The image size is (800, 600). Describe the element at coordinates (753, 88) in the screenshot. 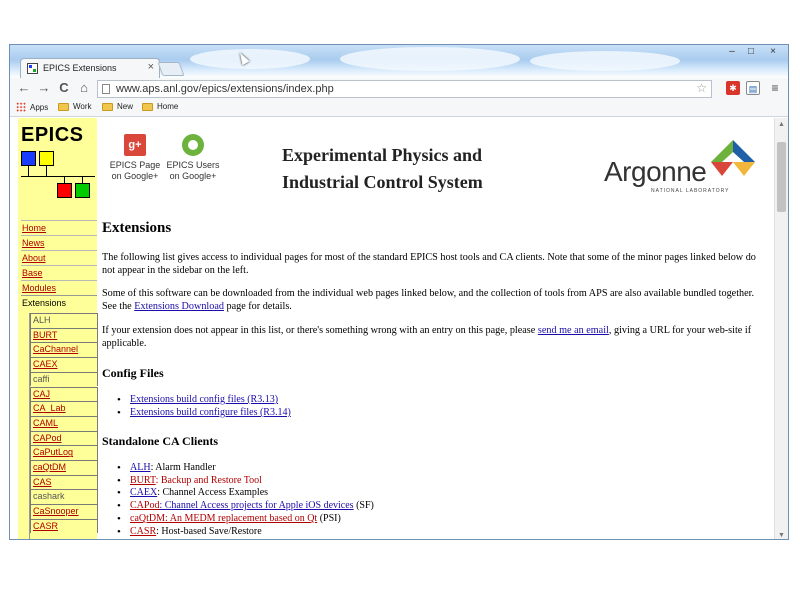

I see `extension-doc-icon: ▤` at that location.